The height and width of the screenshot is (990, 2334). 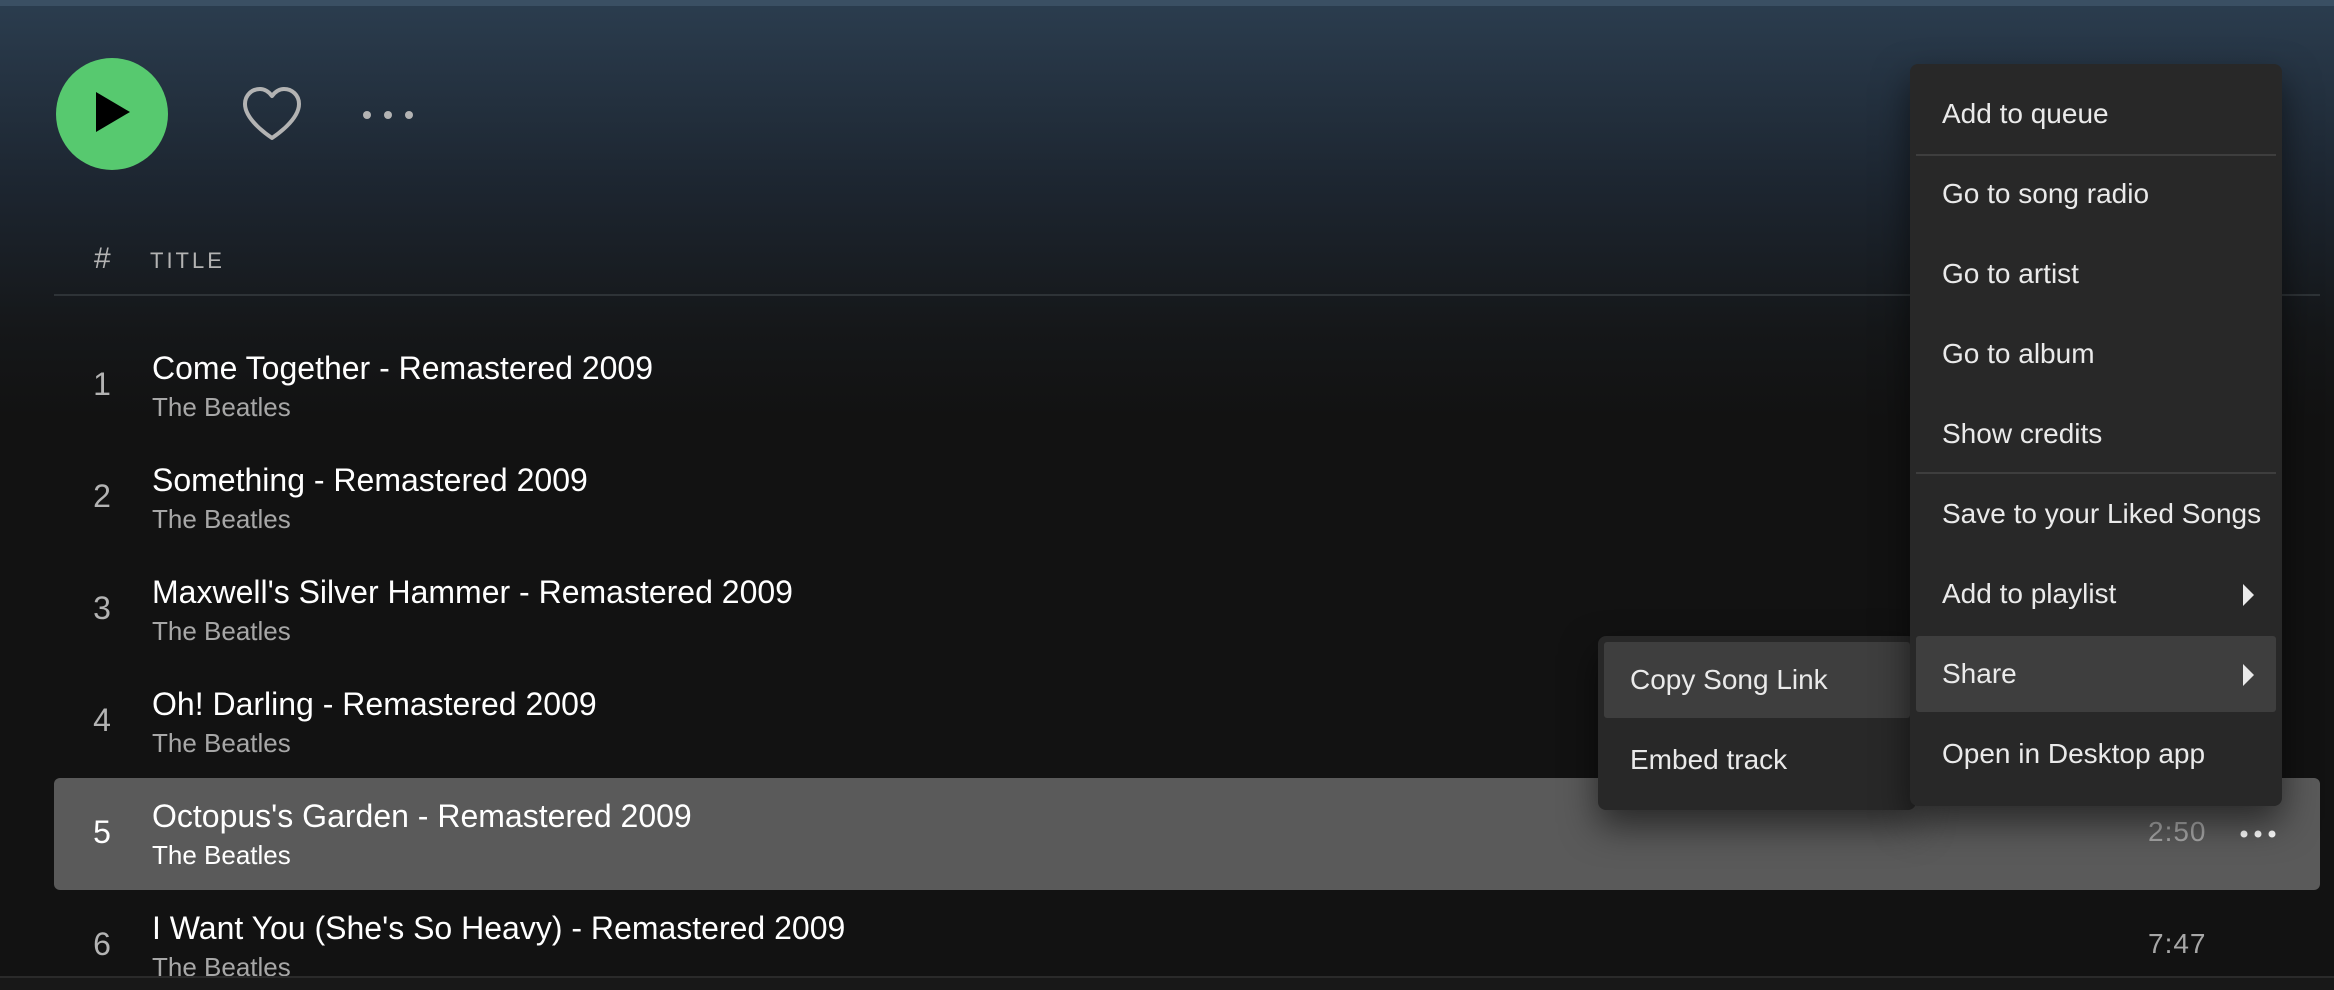 What do you see at coordinates (187, 261) in the screenshot?
I see `column-title-header: TITLE` at bounding box center [187, 261].